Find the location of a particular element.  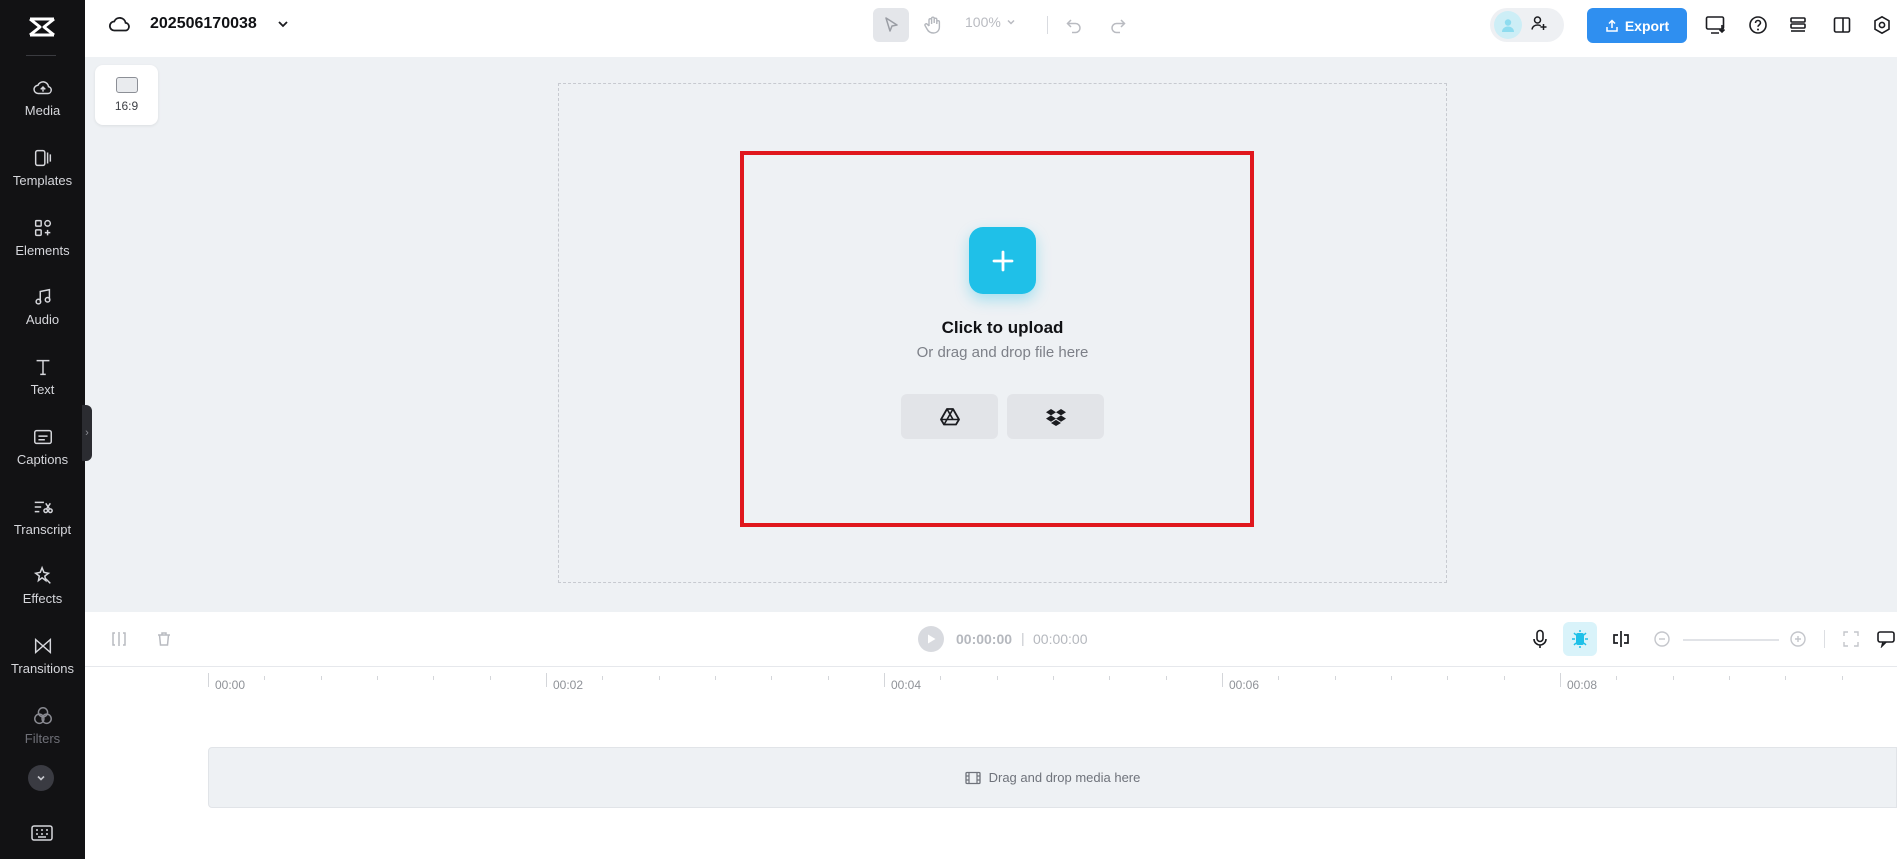

auto-snap-toggle is located at coordinates (1580, 639).